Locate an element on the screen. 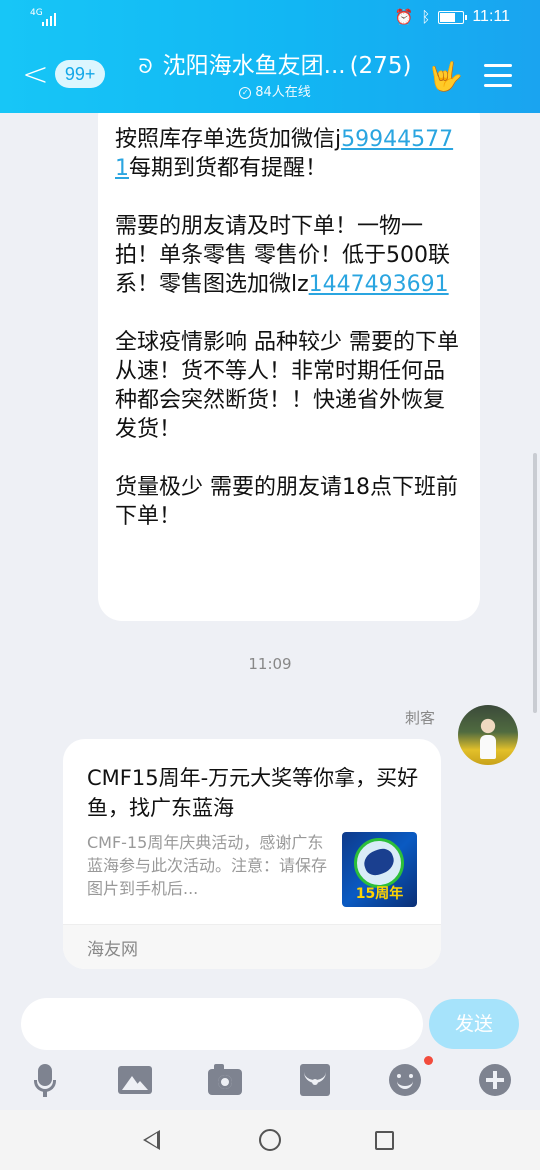 The width and height of the screenshot is (540, 1170). hand-gesture-icon: 🤟 is located at coordinates (445, 77).